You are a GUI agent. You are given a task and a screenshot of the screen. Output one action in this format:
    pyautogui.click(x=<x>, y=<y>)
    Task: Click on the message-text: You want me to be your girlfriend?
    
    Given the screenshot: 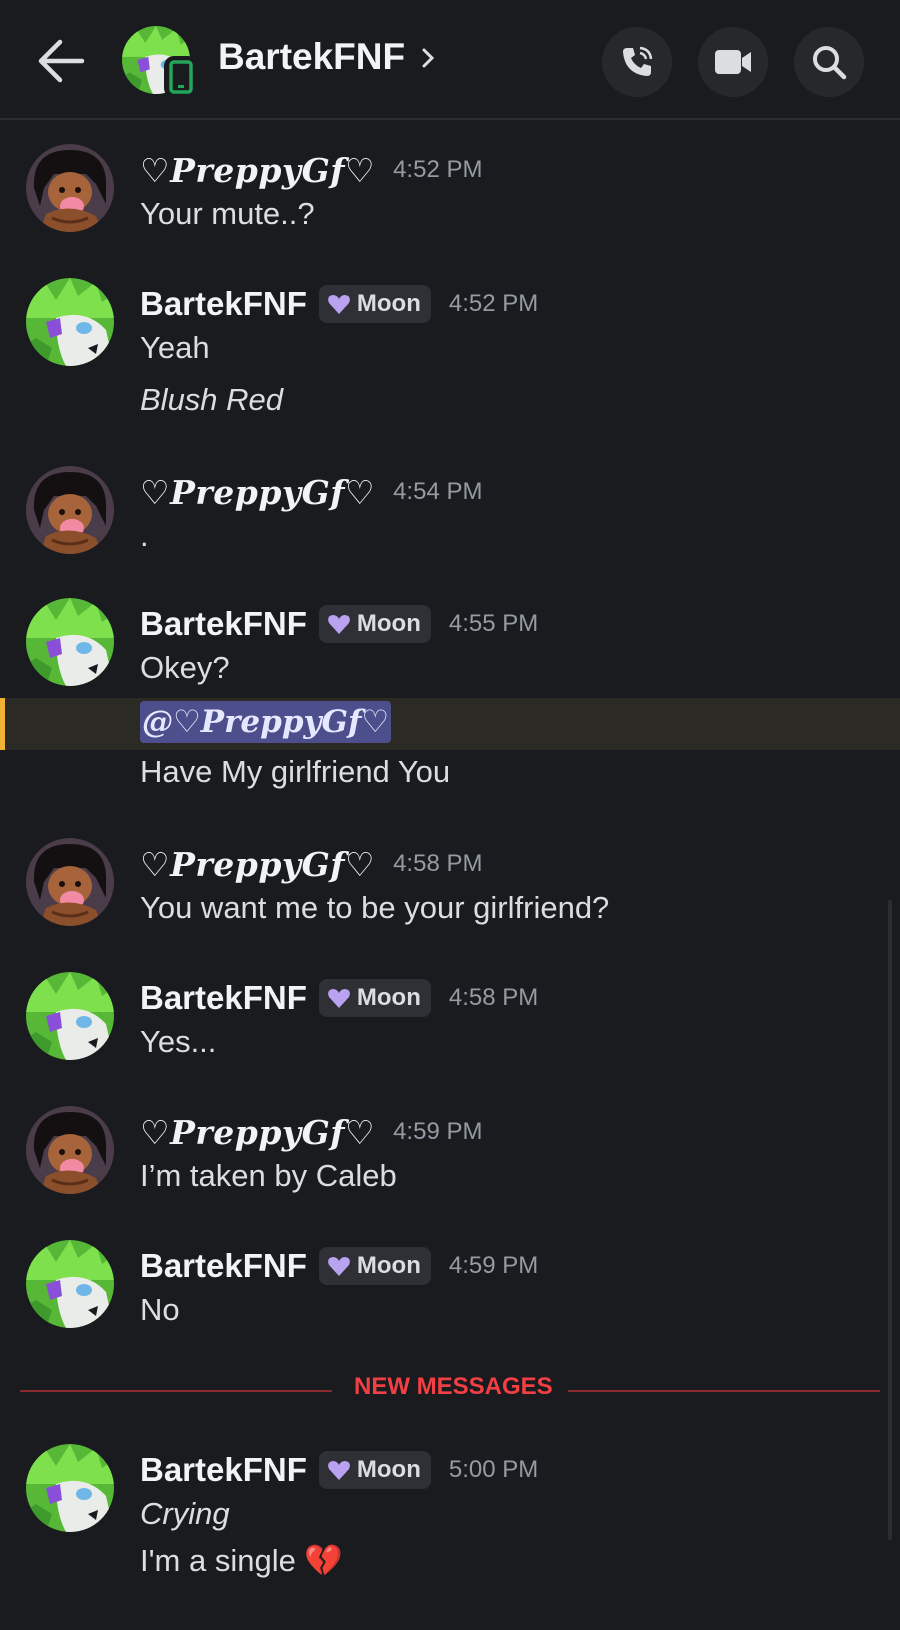 What is the action you would take?
    pyautogui.click(x=375, y=907)
    